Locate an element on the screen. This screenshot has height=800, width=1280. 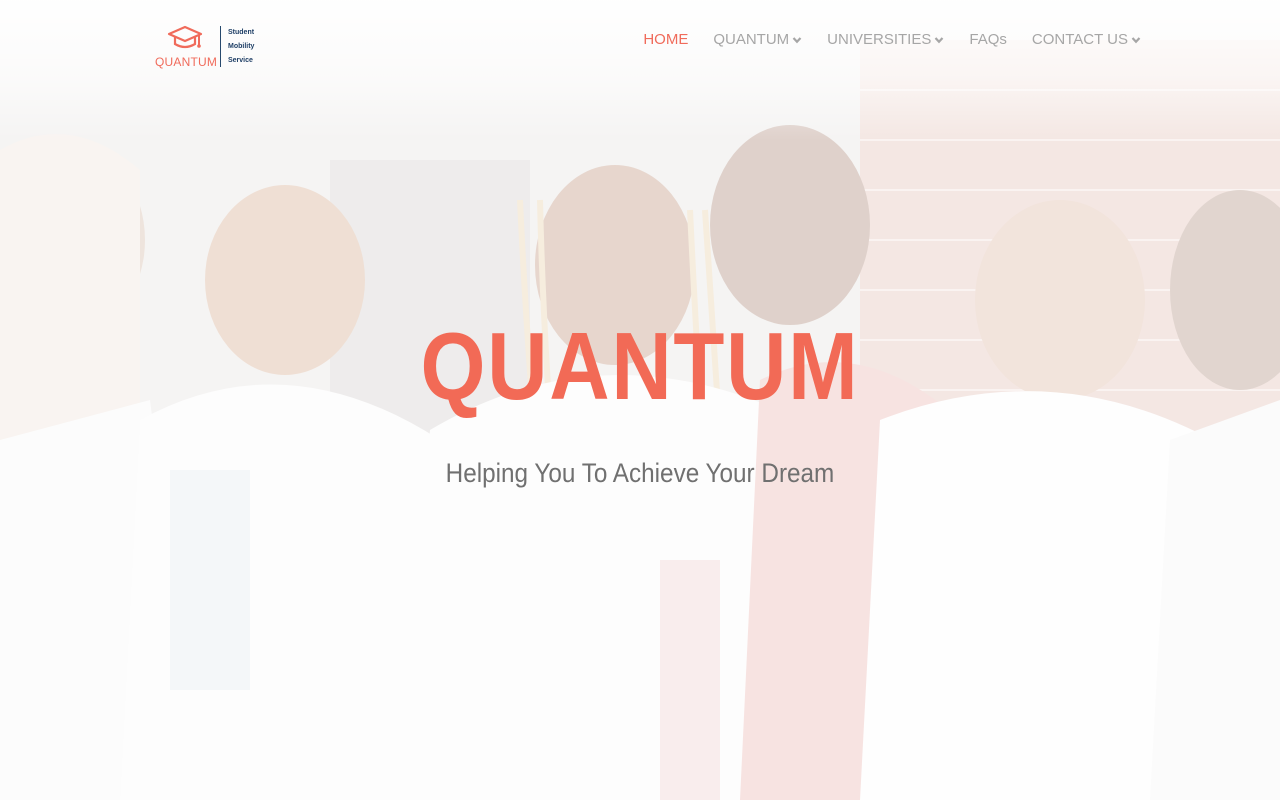
nav-item-contact-us: CONTACT US is located at coordinates (1086, 39).